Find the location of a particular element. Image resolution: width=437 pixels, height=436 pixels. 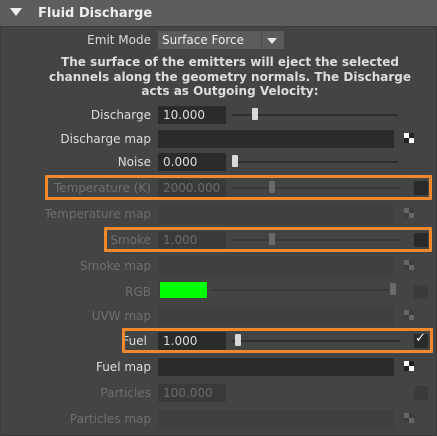

discharge-label: Discharge is located at coordinates (120, 115).